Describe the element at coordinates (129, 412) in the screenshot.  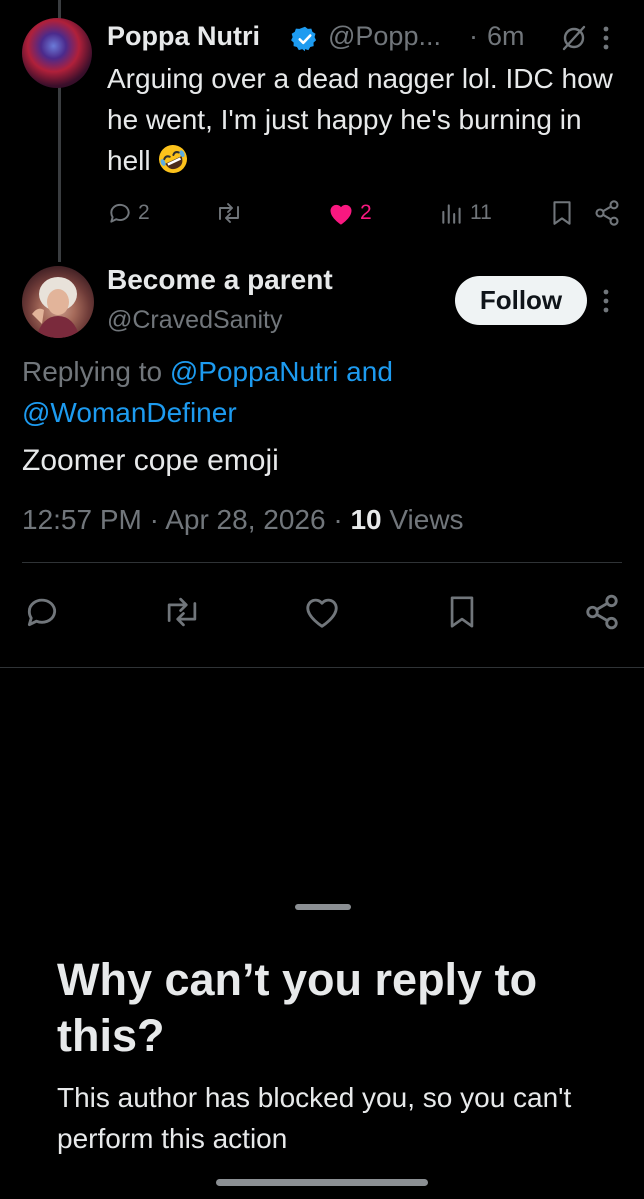
I see `mention-link: @WomanDefiner` at that location.